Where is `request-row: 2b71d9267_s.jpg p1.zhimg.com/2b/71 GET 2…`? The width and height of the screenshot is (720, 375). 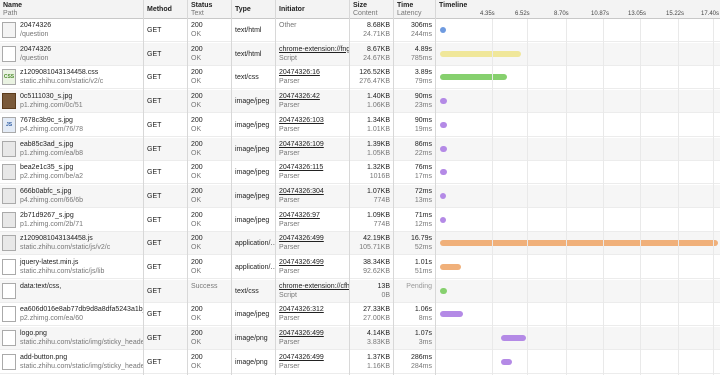
request-row: 2b71d9267_s.jpg p1.zhimg.com/2b/71 GET 2… is located at coordinates (360, 220).